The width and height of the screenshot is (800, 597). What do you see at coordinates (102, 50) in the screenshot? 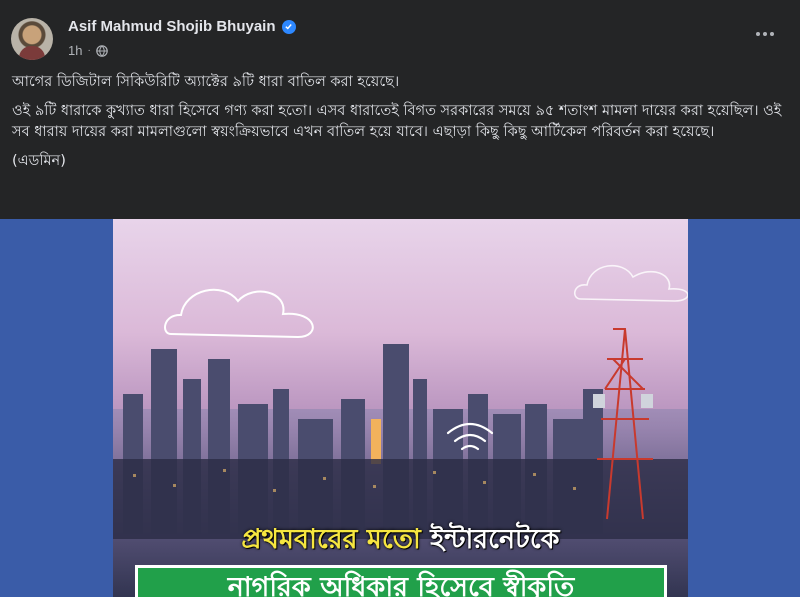
I see `globe-icon` at bounding box center [102, 50].